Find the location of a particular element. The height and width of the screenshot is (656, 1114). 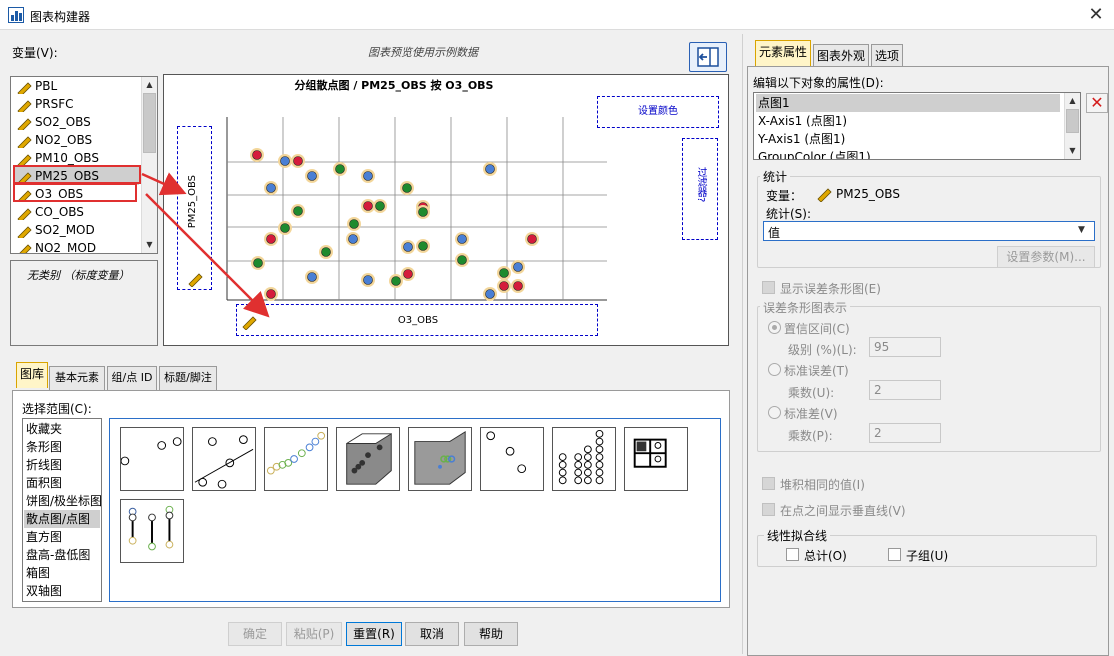

tab-bottom-2: 组/点 ID is located at coordinates (132, 378).